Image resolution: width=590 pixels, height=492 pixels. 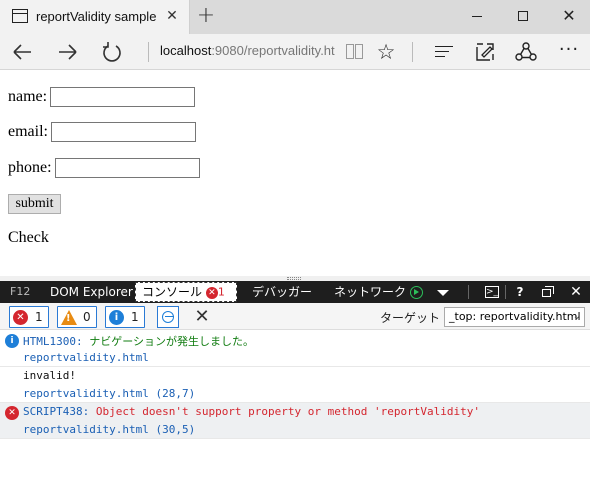 What do you see at coordinates (295, 17) in the screenshot?
I see `title-bar: reportValidity sample ✕ + ✕` at bounding box center [295, 17].